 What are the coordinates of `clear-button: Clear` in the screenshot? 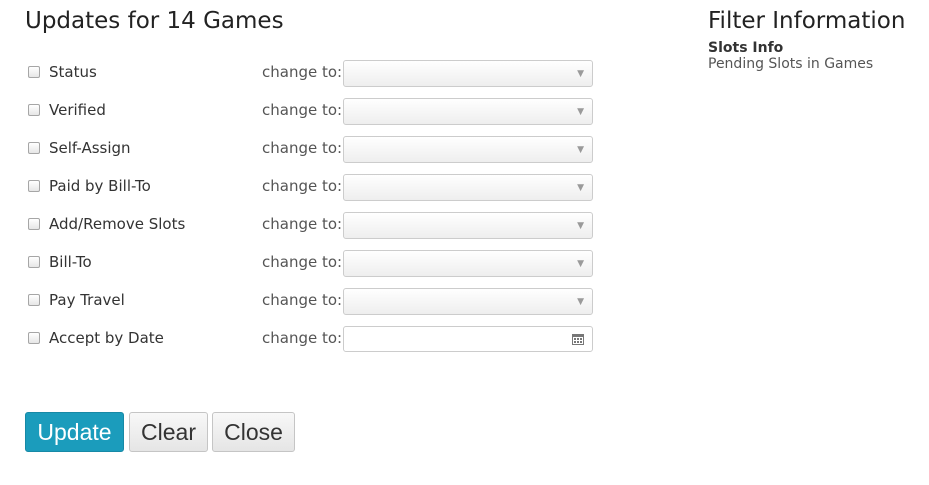 It's located at (168, 432).